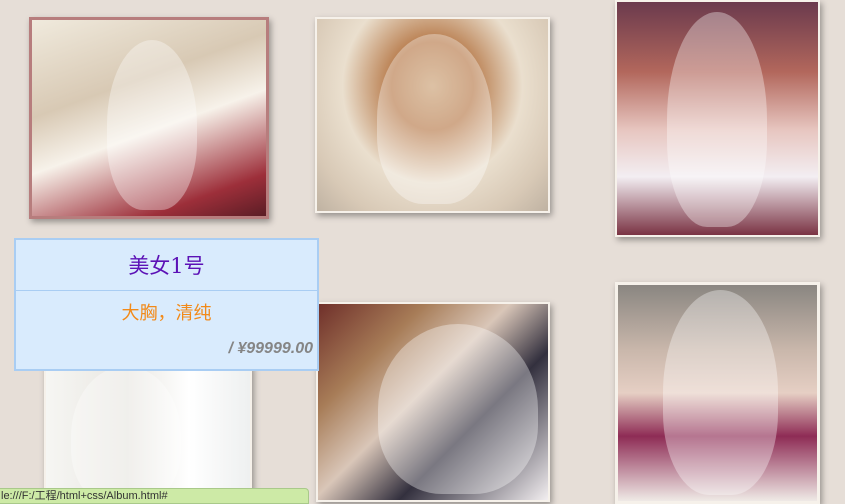 This screenshot has width=845, height=504. I want to click on photo-title: 美女1号, so click(166, 265).